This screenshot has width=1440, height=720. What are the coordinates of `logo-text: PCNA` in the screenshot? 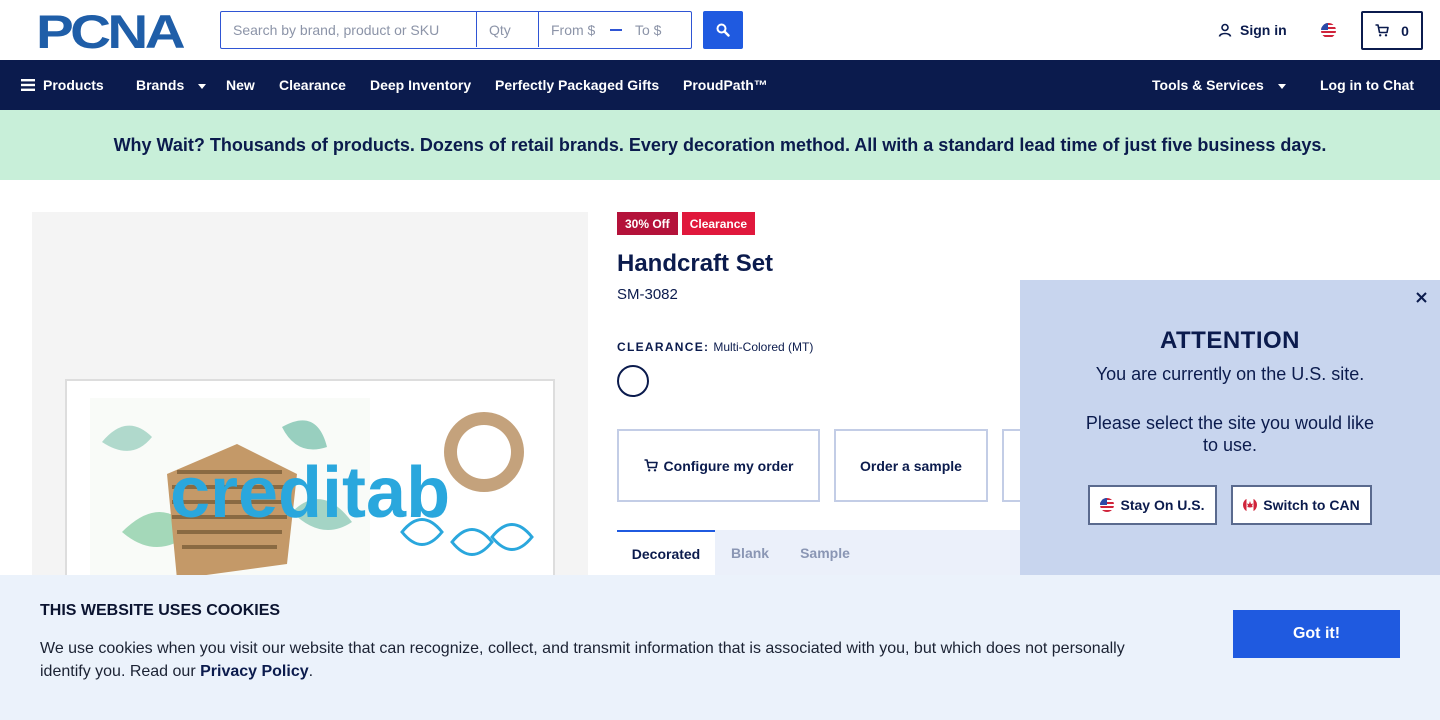 It's located at (110, 31).